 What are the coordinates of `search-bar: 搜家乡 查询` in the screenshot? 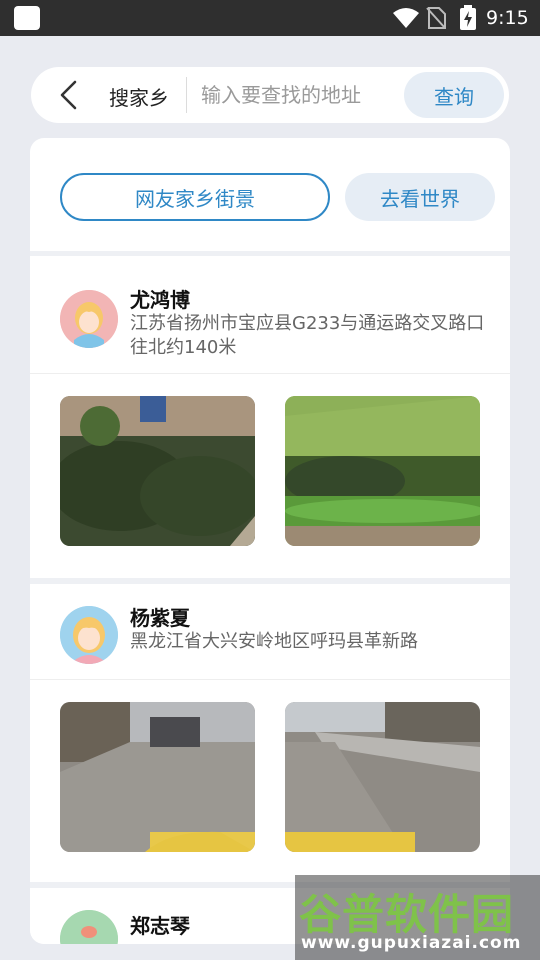 It's located at (270, 95).